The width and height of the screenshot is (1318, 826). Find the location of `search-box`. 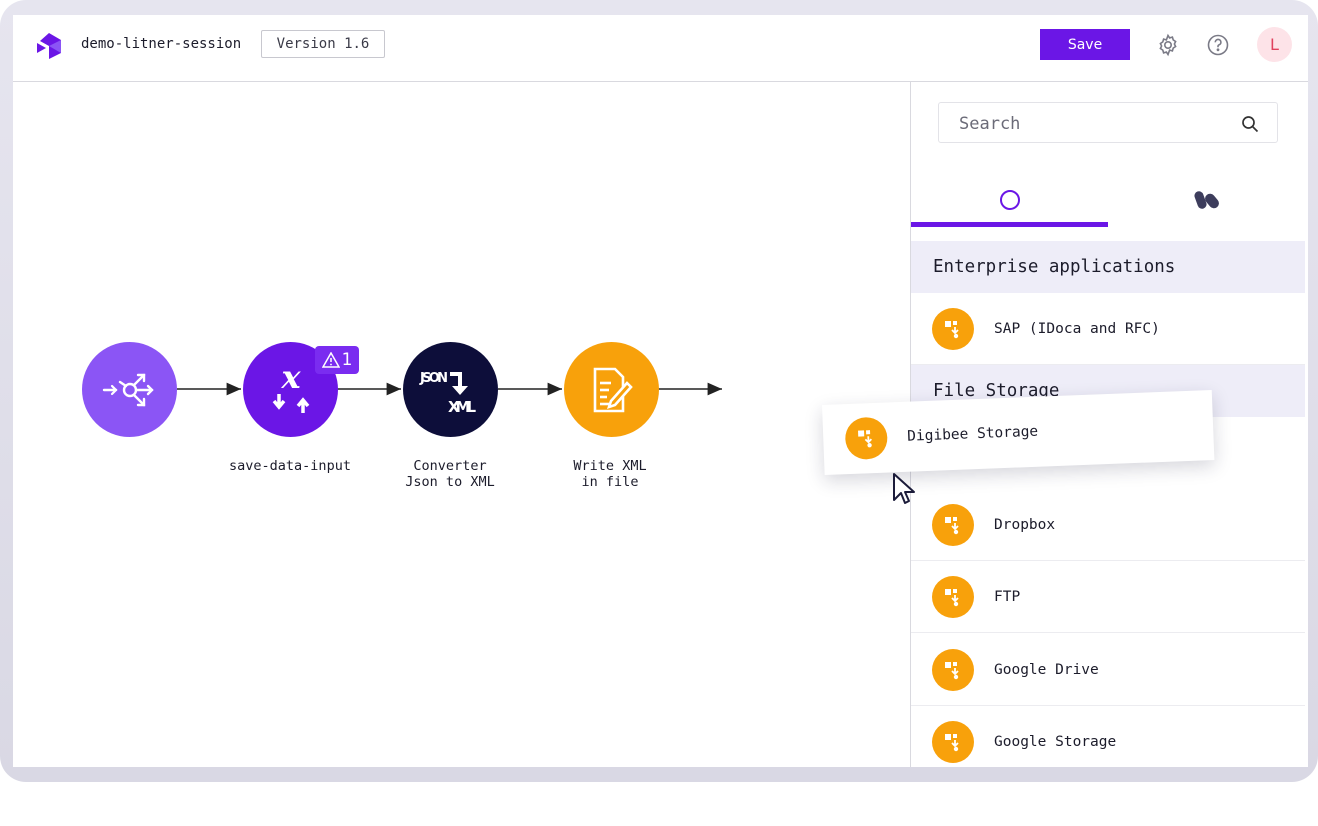

search-box is located at coordinates (1108, 123).